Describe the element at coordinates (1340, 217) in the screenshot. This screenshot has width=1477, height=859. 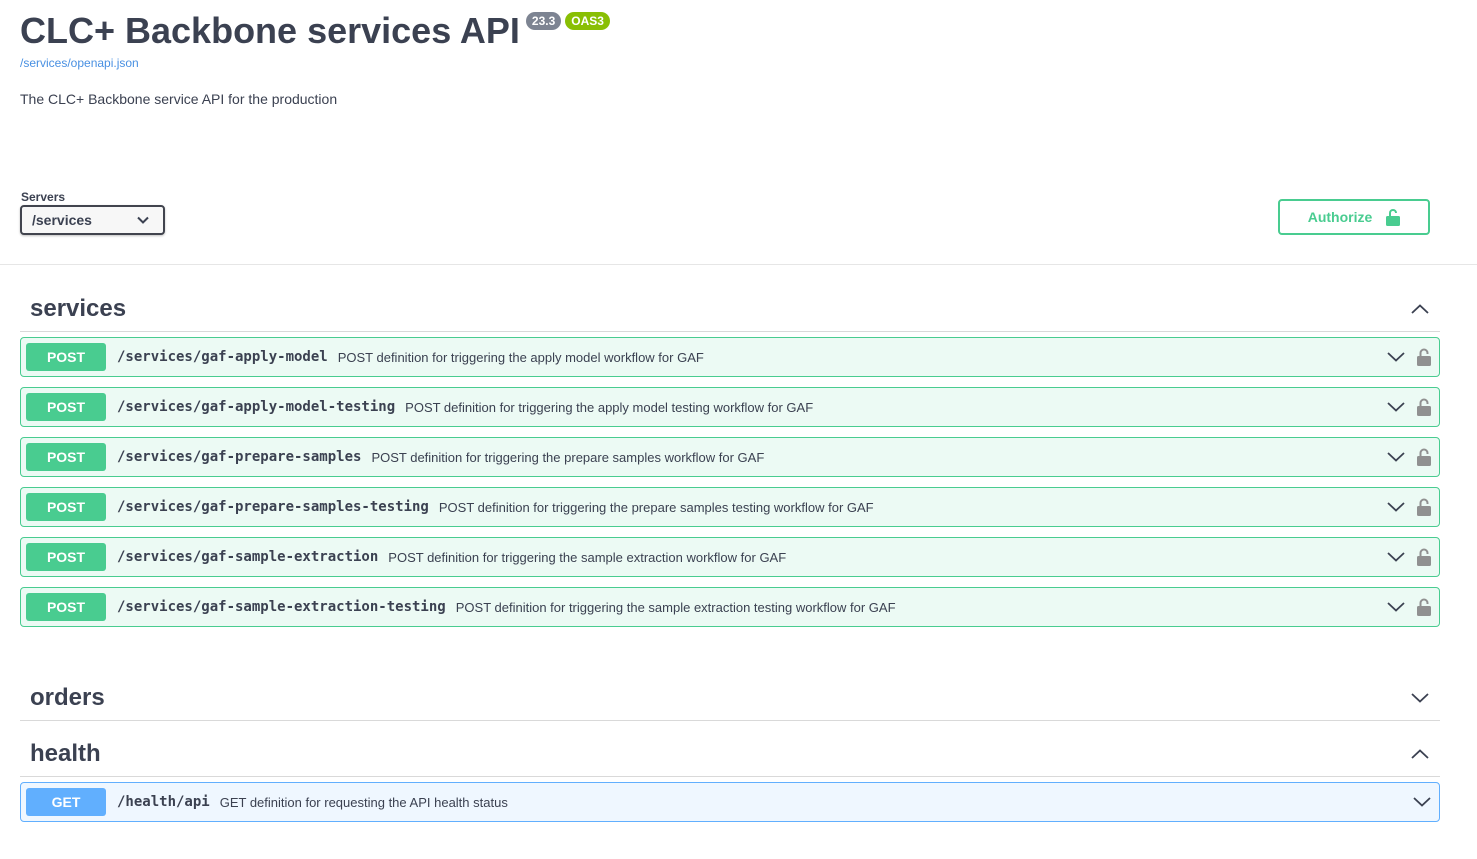
I see `authorize-label: Authorize` at that location.